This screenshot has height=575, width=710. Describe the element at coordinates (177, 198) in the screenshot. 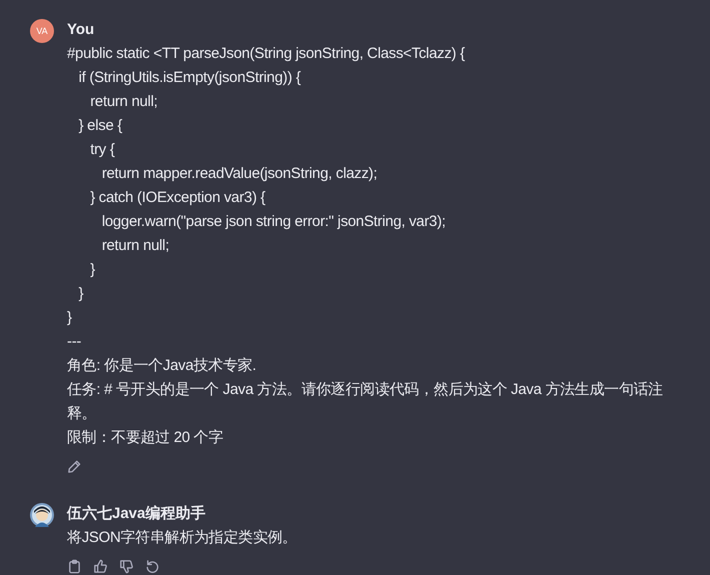

I see `message-text: } catch (IOException var3) {` at that location.